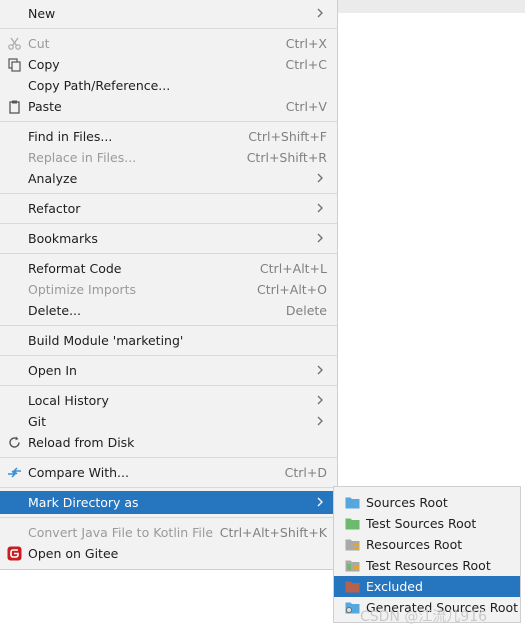  I want to click on shortcut-label: Ctrl+Alt+O, so click(292, 289).